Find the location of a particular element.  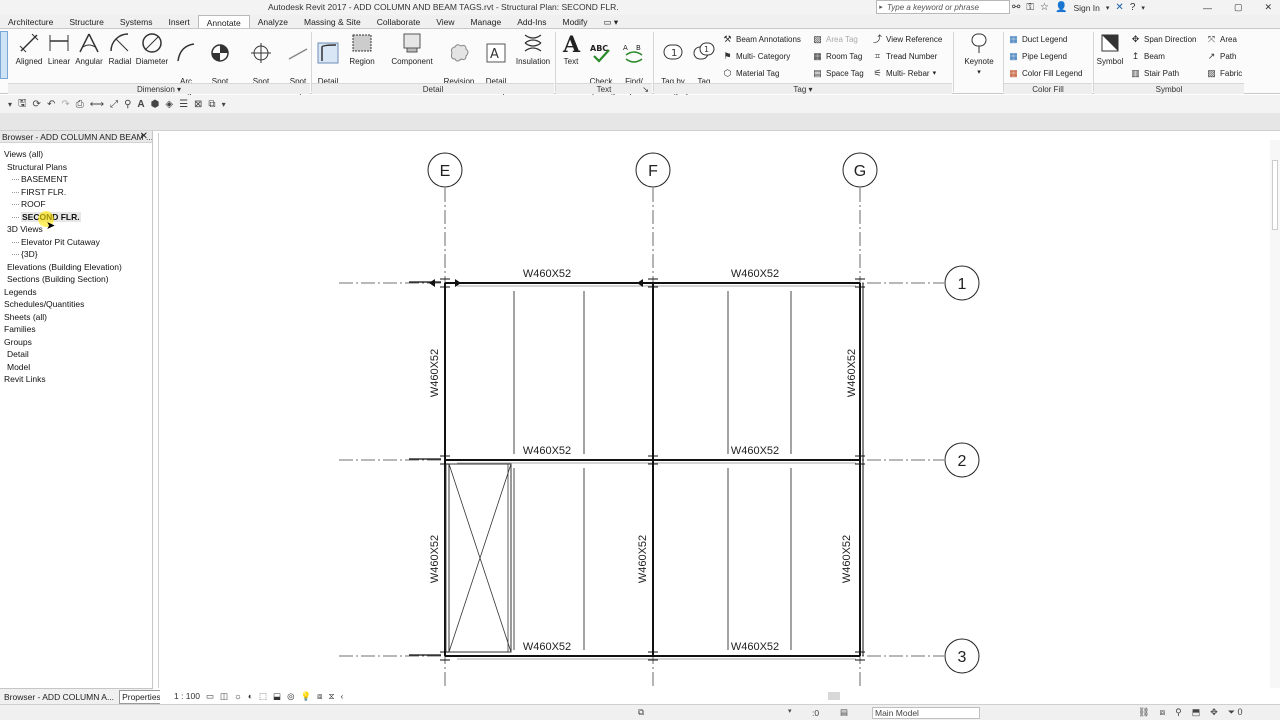

tab-structure: Structure is located at coordinates (86, 21).